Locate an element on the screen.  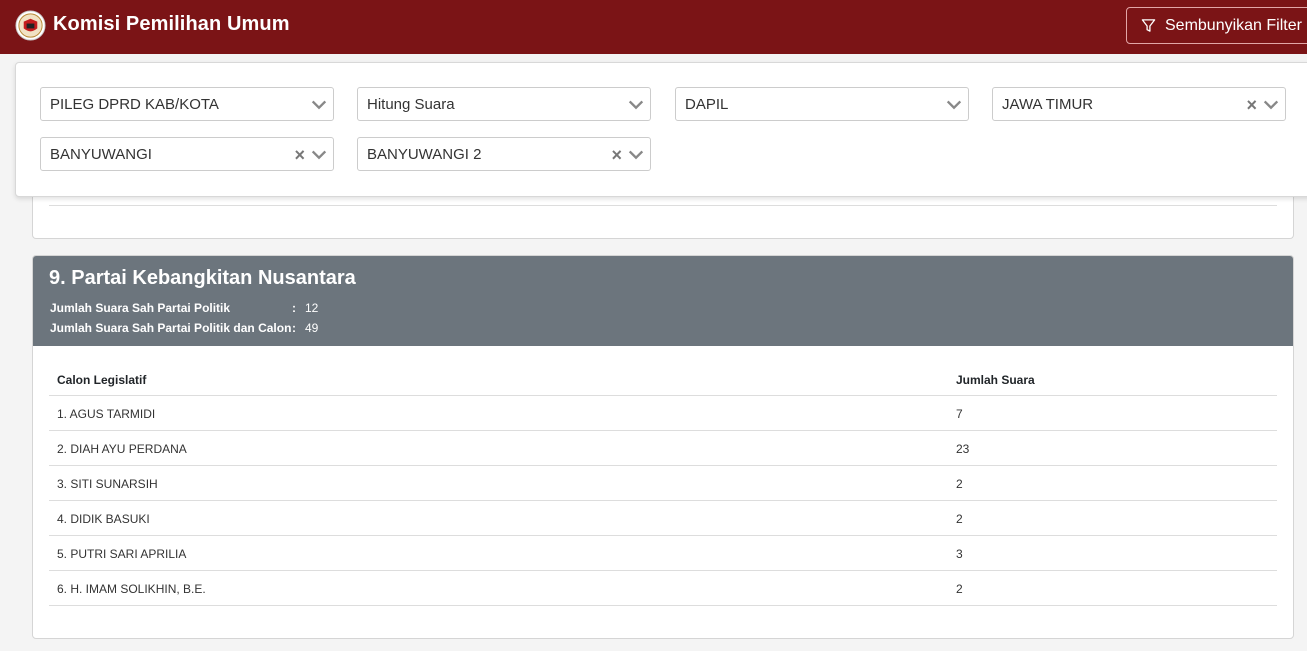
previous-party-card is located at coordinates (663, 214).